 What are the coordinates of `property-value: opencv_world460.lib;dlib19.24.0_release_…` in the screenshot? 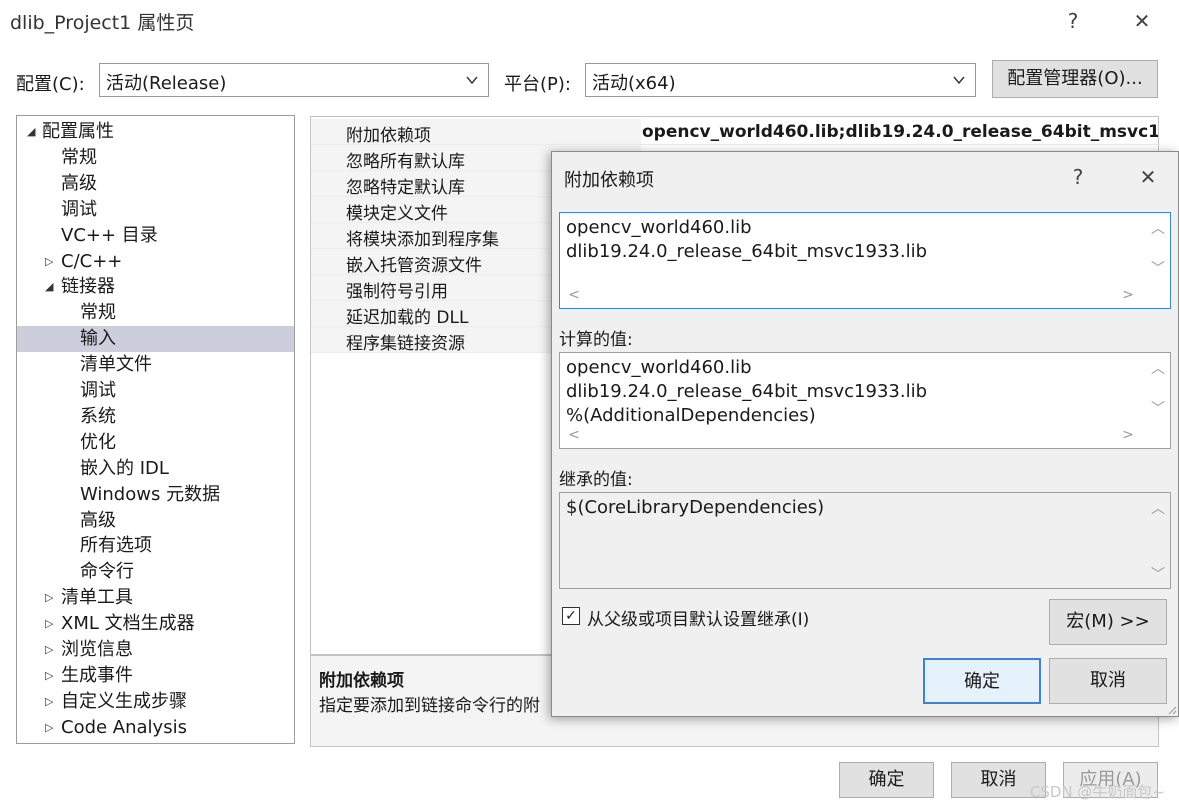 It's located at (900, 132).